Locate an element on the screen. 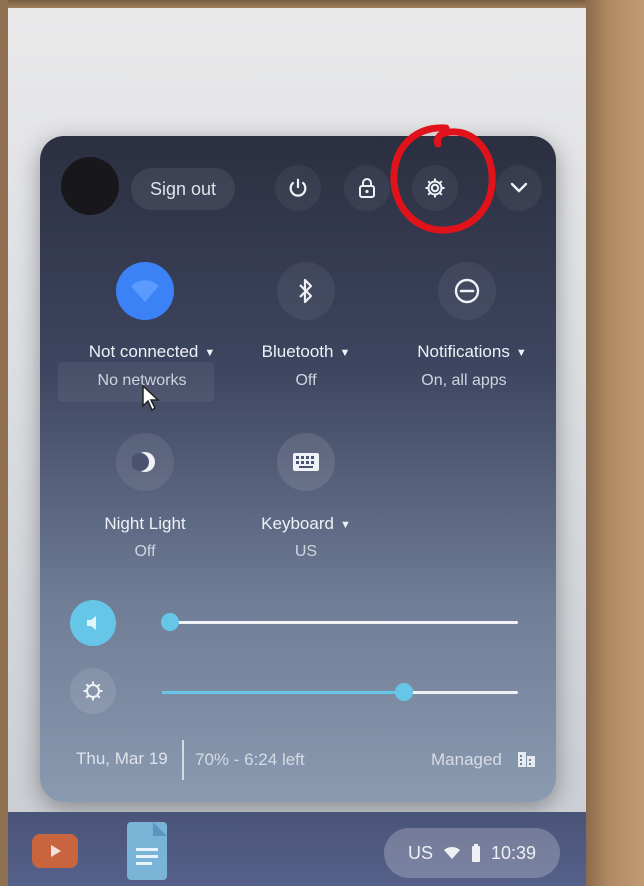  date-button: Thu, Mar 19 is located at coordinates (122, 759).